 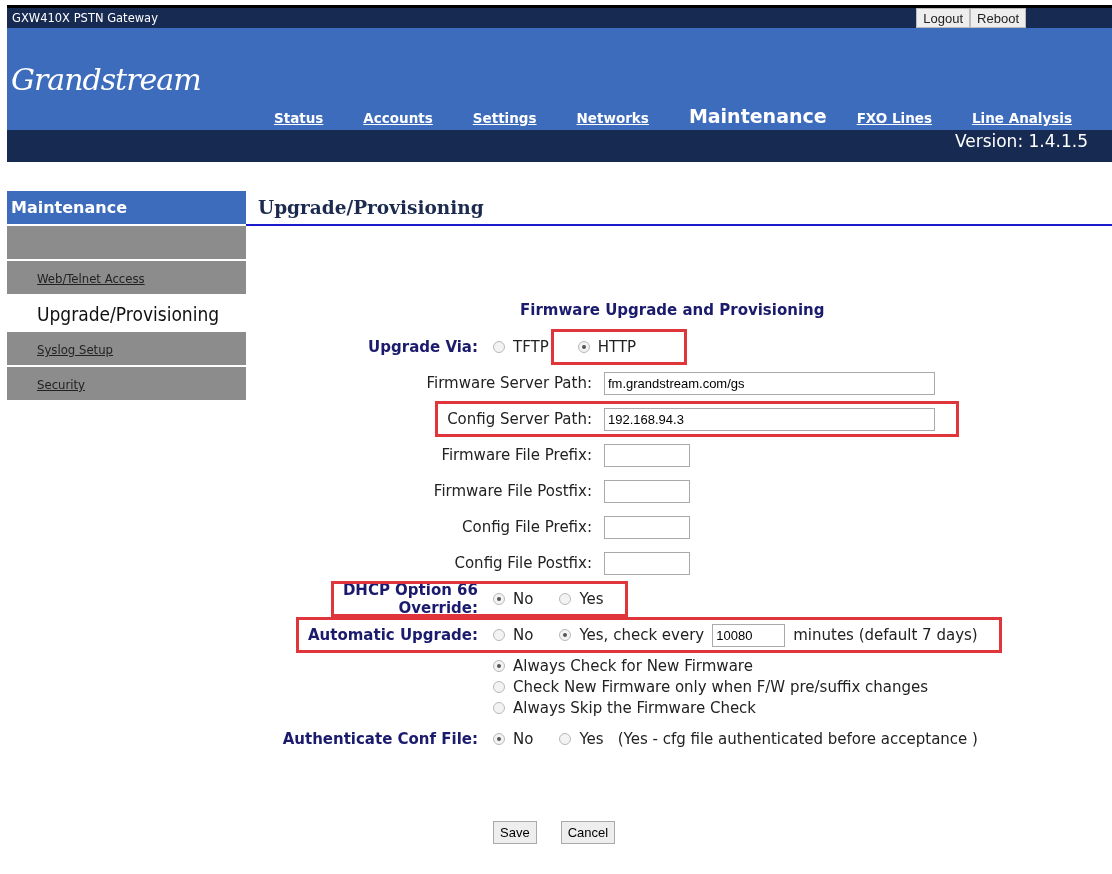 What do you see at coordinates (679, 208) in the screenshot?
I see `page-title: Upgrade/Provisioning` at bounding box center [679, 208].